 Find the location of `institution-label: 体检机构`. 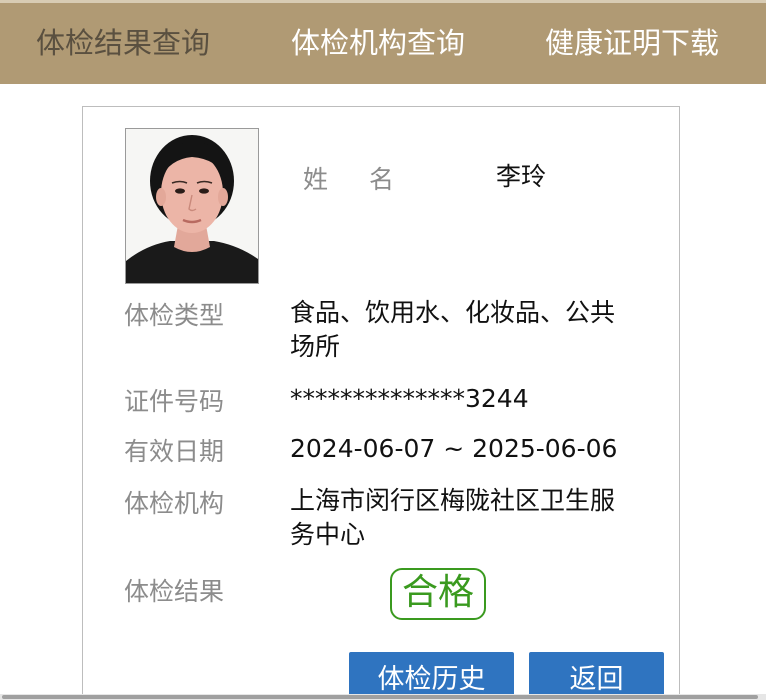

institution-label: 体检机构 is located at coordinates (174, 503).